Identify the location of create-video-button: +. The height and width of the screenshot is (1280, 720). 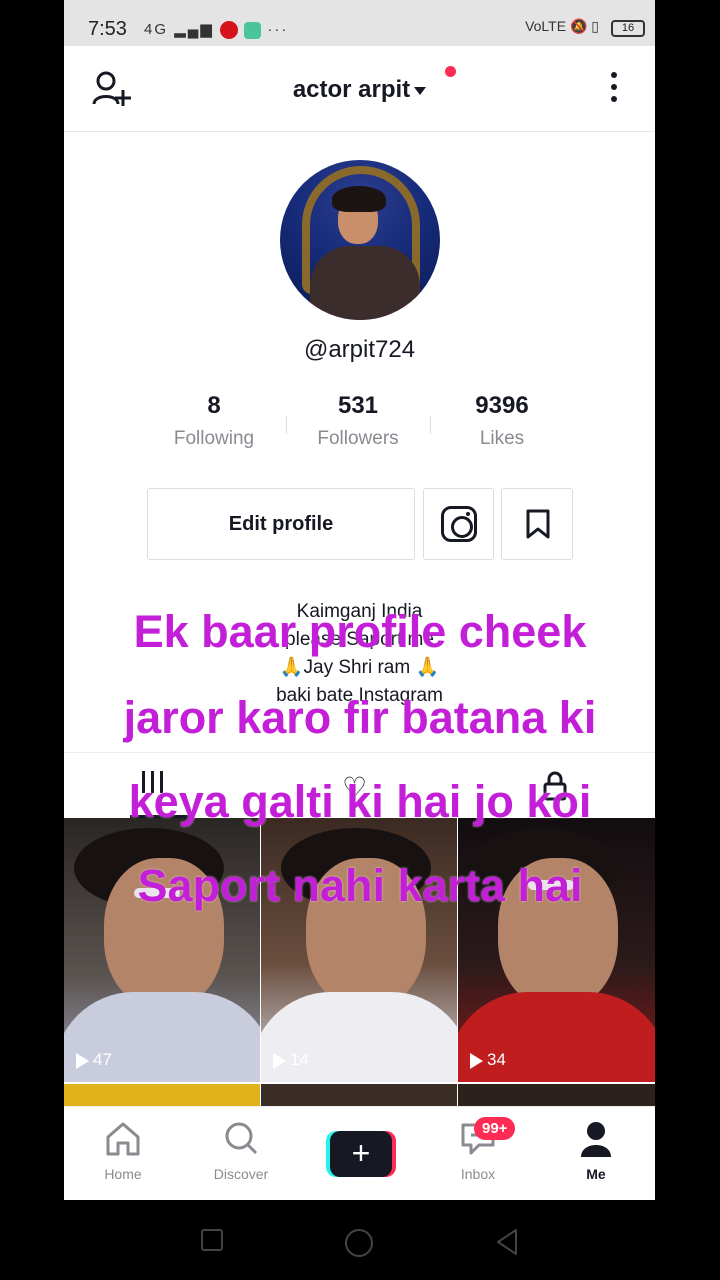
(361, 1154).